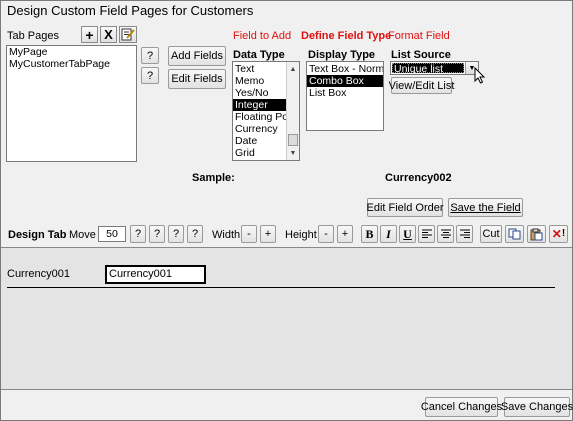 The height and width of the screenshot is (421, 573). I want to click on paste-icon, so click(536, 234).